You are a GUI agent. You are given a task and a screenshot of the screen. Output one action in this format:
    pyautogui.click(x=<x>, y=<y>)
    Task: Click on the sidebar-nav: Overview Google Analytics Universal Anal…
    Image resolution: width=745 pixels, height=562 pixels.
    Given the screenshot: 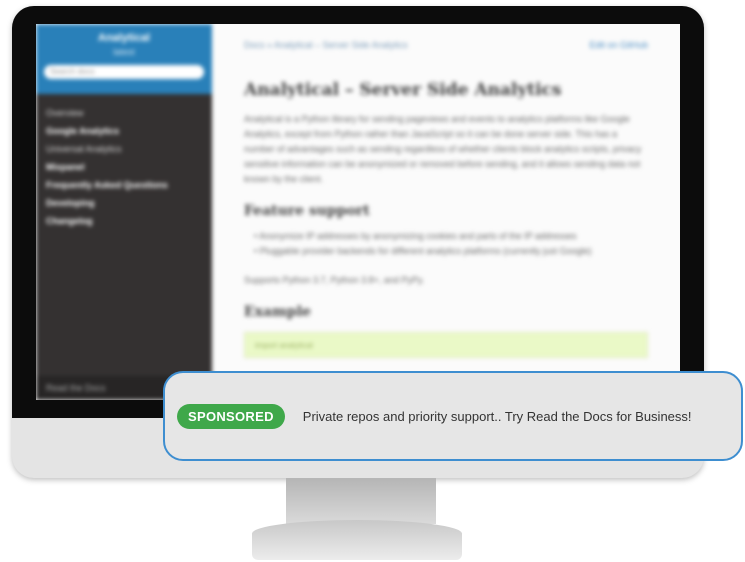 What is the action you would take?
    pyautogui.click(x=124, y=167)
    